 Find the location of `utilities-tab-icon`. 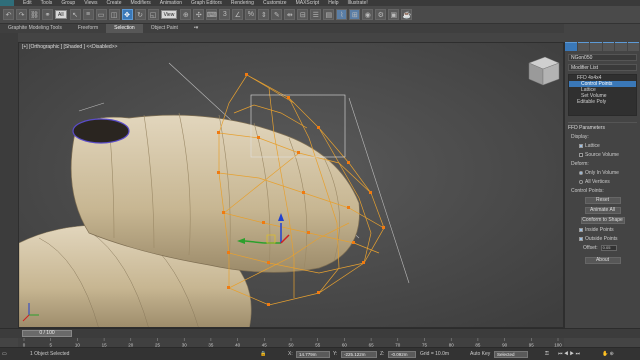

utilities-tab-icon is located at coordinates (633, 46).